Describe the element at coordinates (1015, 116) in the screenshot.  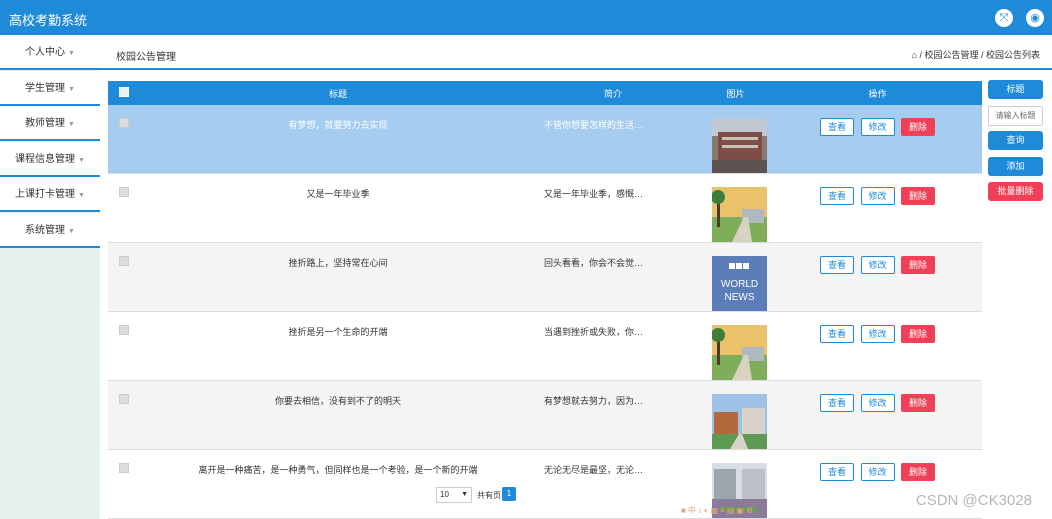
I see `search-input: 请输入标题` at that location.